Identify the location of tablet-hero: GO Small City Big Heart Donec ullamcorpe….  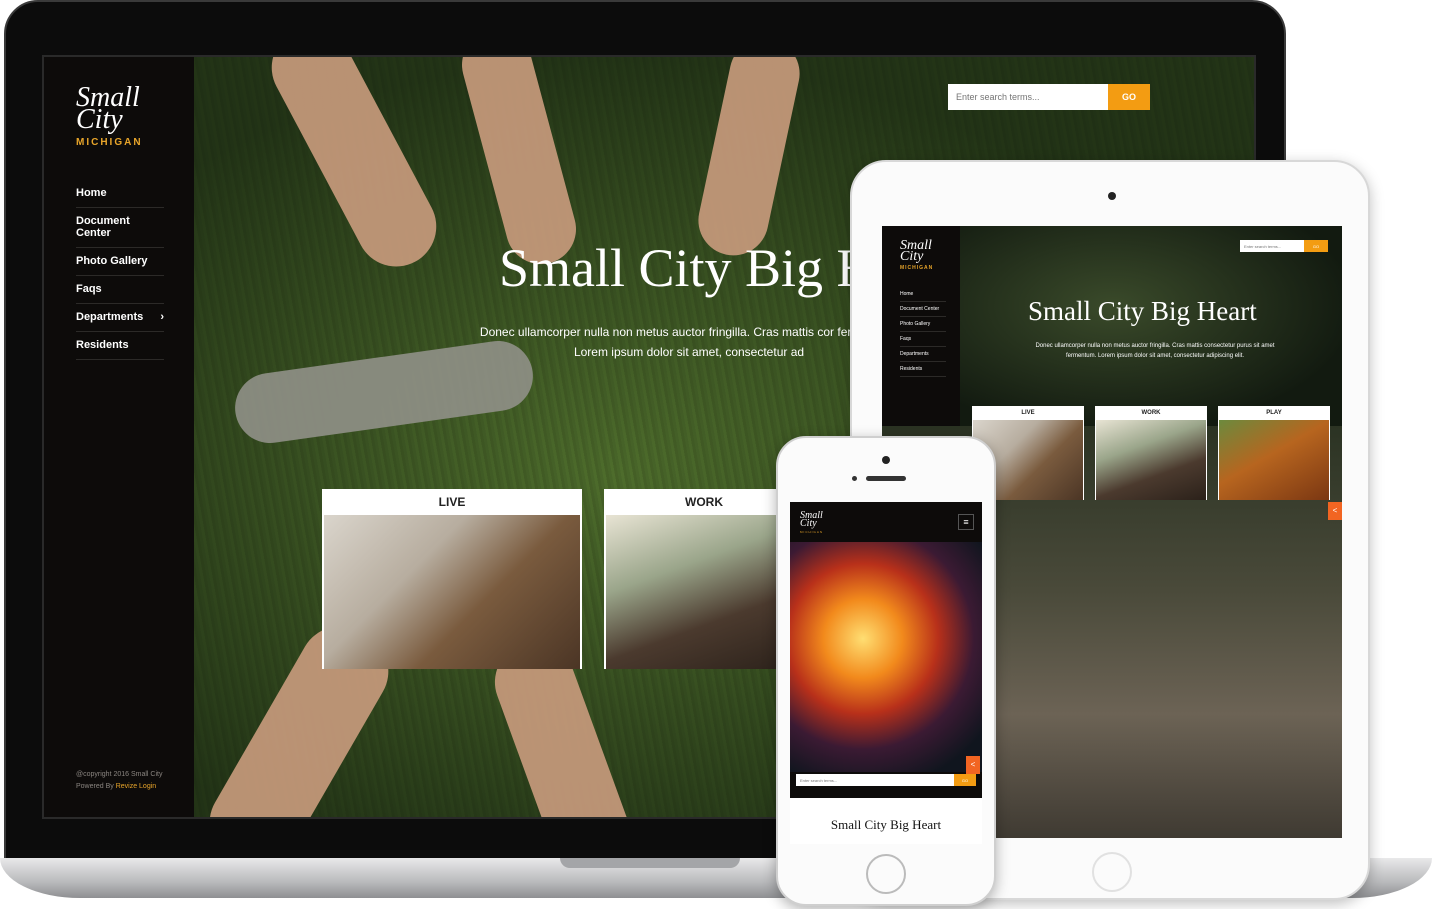
(1151, 326).